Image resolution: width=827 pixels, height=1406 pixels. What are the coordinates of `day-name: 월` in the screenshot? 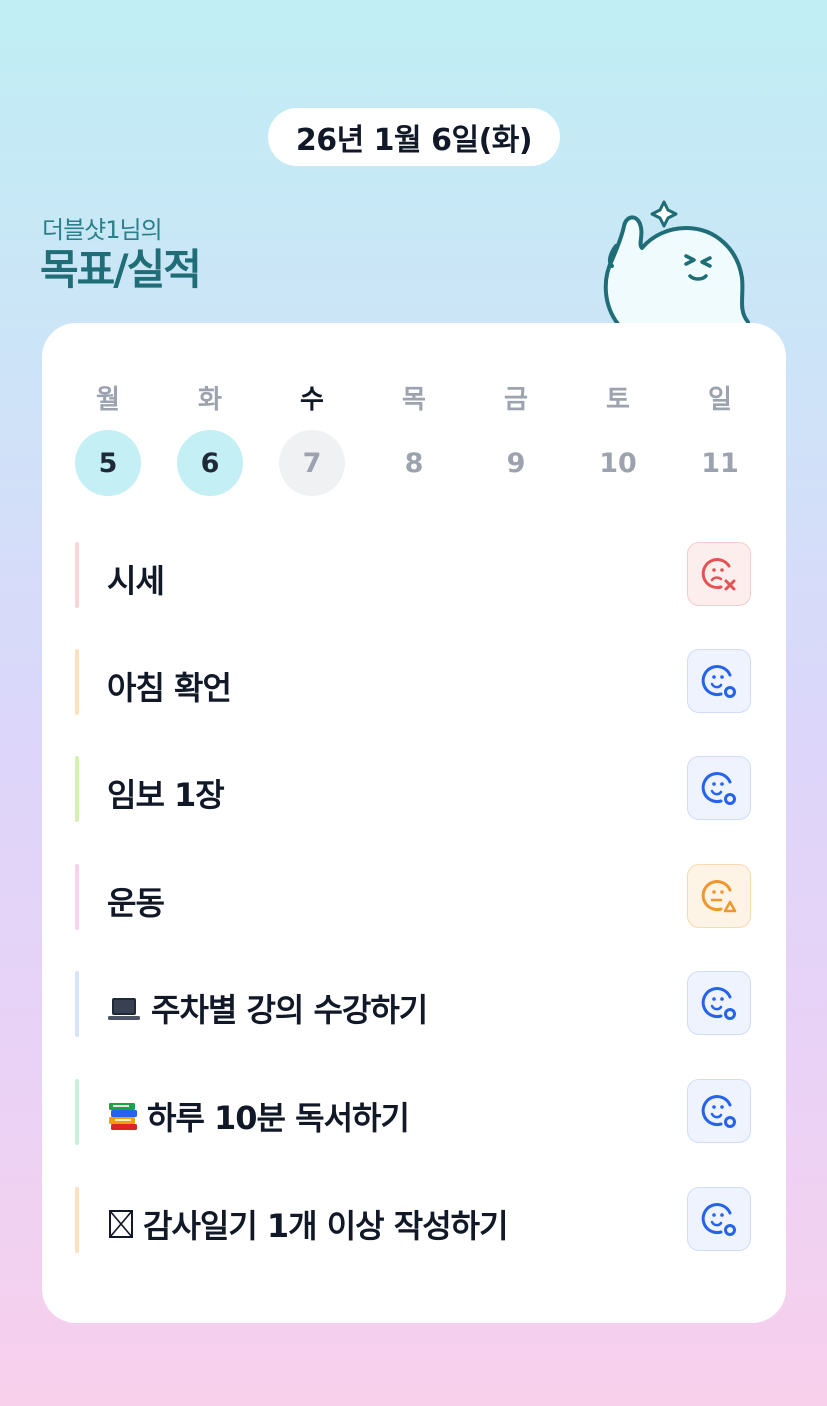 It's located at (108, 400).